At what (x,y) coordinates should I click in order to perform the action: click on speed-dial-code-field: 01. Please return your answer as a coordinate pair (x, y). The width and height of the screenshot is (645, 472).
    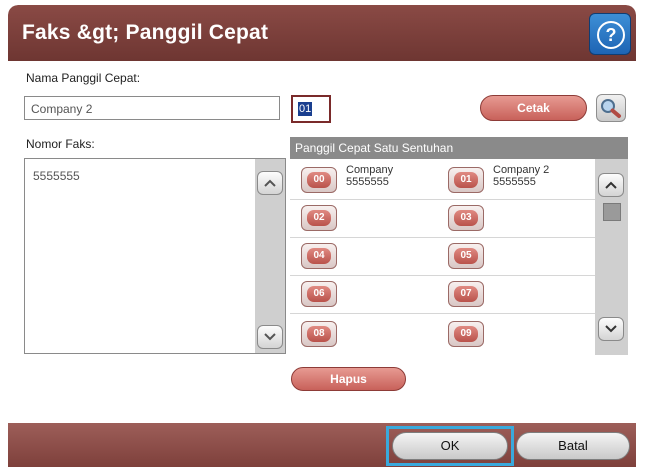
    Looking at the image, I should click on (311, 109).